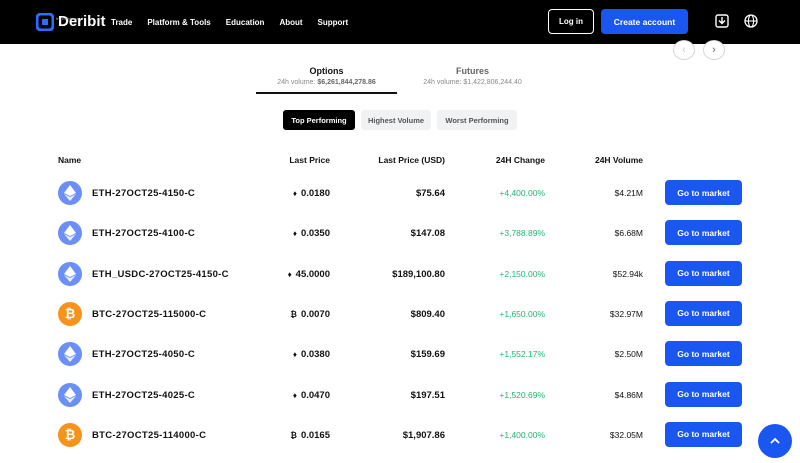  Describe the element at coordinates (477, 120) in the screenshot. I see `filter-worst-performing: Worst Performing` at that location.